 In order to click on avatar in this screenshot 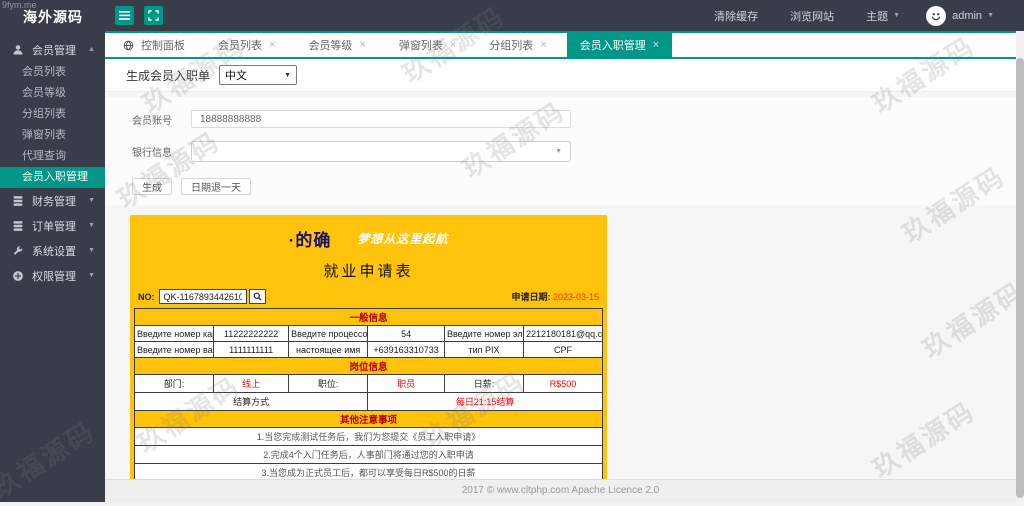, I will do `click(936, 15)`.